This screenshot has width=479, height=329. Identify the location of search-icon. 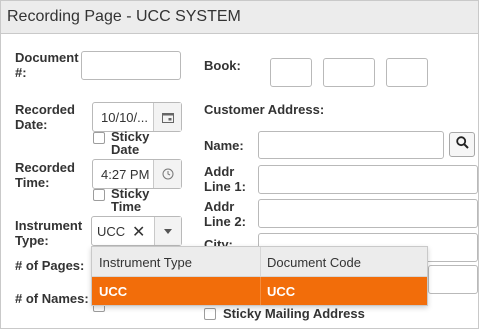
(462, 144).